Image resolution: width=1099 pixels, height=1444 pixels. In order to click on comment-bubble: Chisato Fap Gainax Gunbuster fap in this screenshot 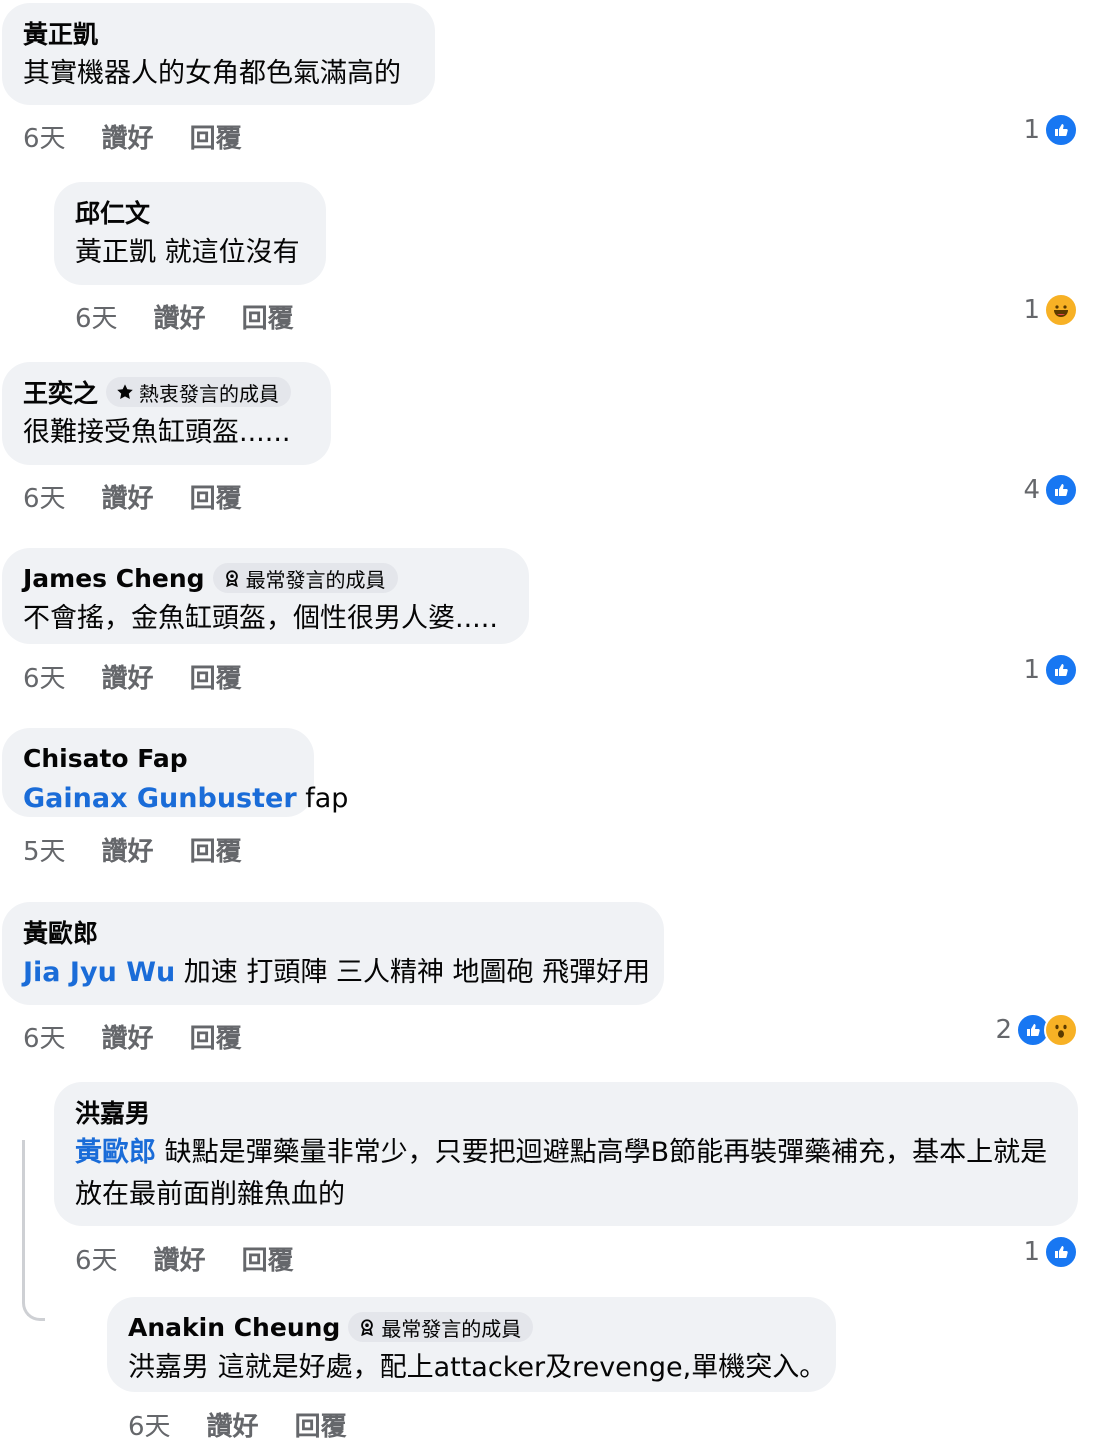, I will do `click(175, 774)`.